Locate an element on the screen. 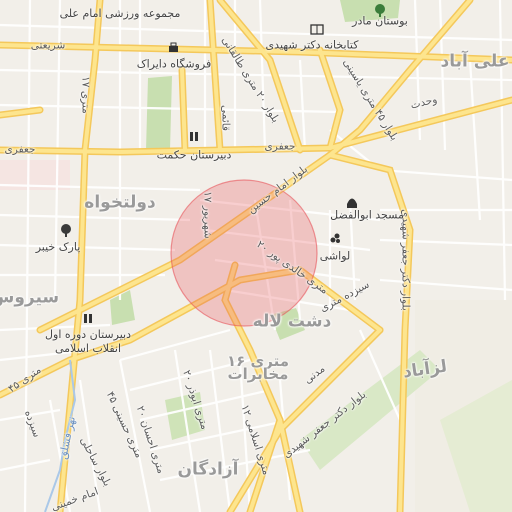  park-area is located at coordinates (159, 113).